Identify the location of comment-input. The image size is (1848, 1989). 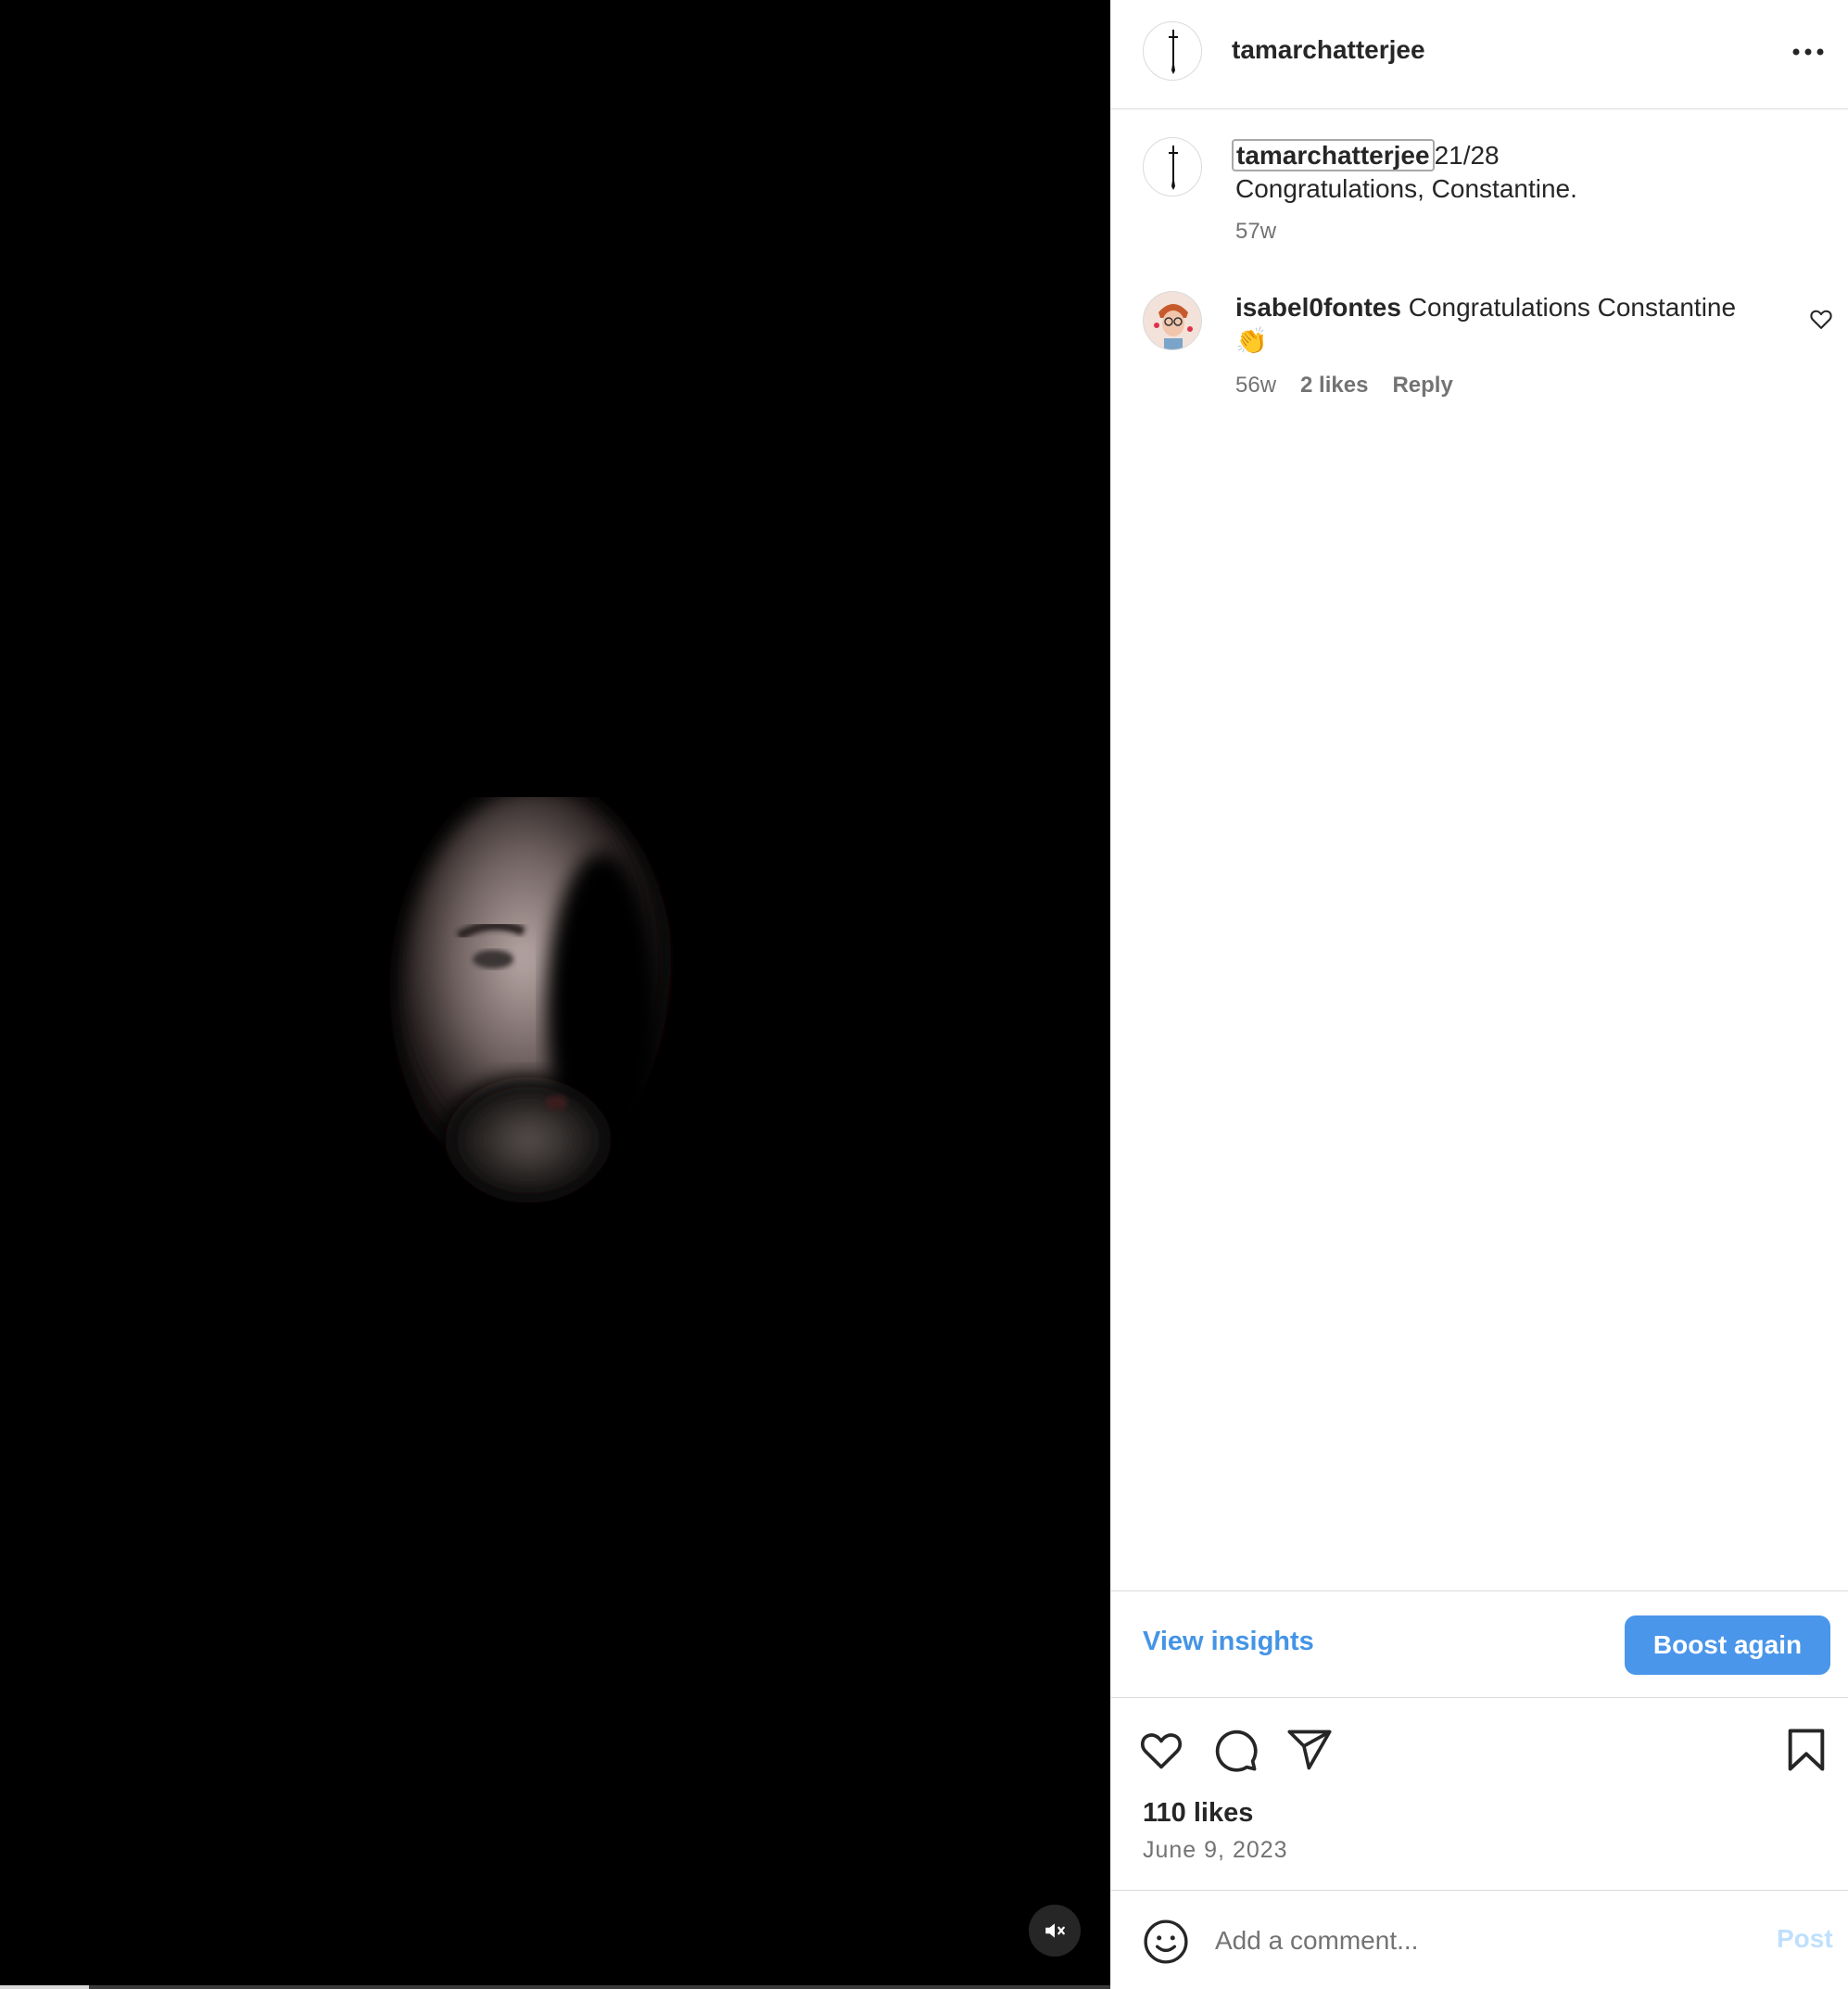
(1474, 1941).